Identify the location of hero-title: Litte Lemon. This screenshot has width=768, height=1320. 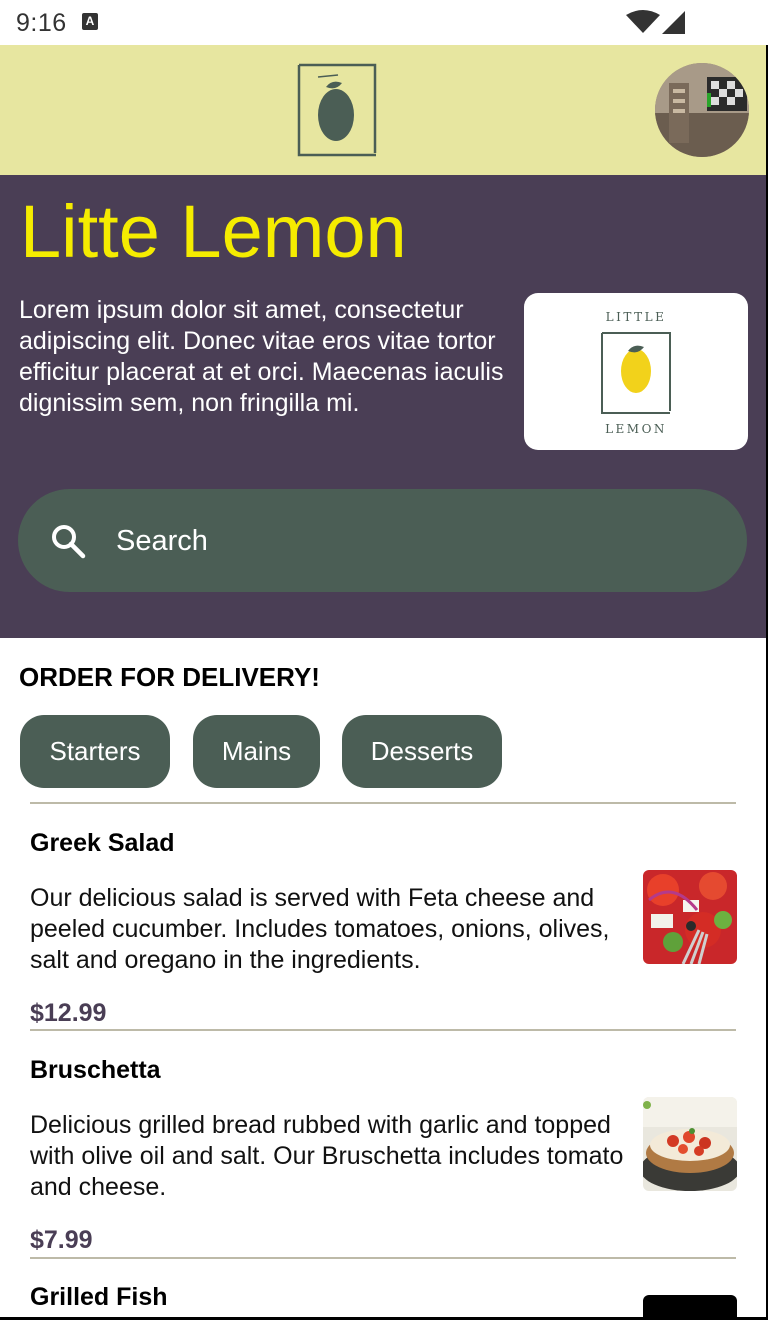
(213, 231).